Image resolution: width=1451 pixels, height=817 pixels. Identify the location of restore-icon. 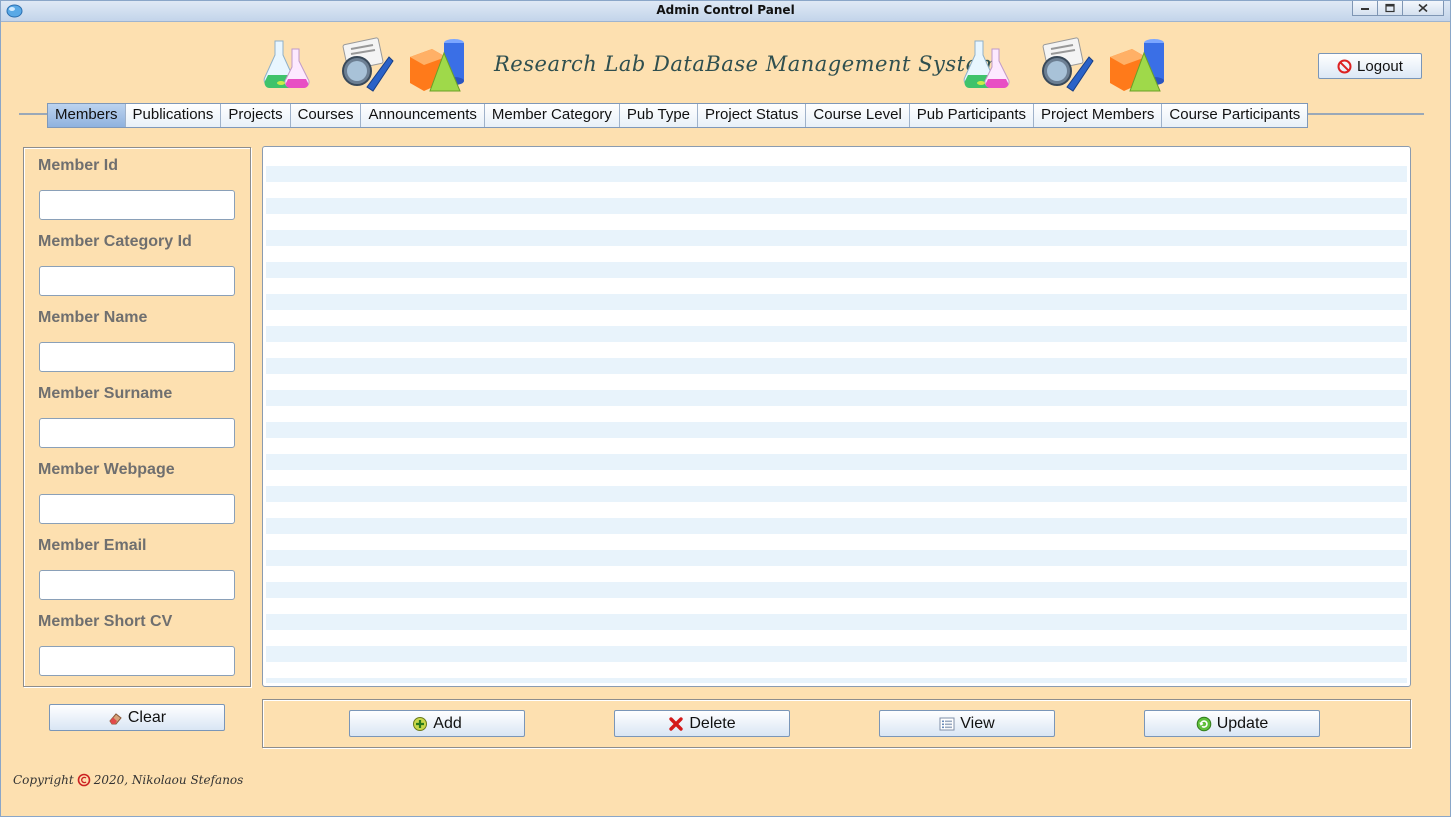
(1390, 8).